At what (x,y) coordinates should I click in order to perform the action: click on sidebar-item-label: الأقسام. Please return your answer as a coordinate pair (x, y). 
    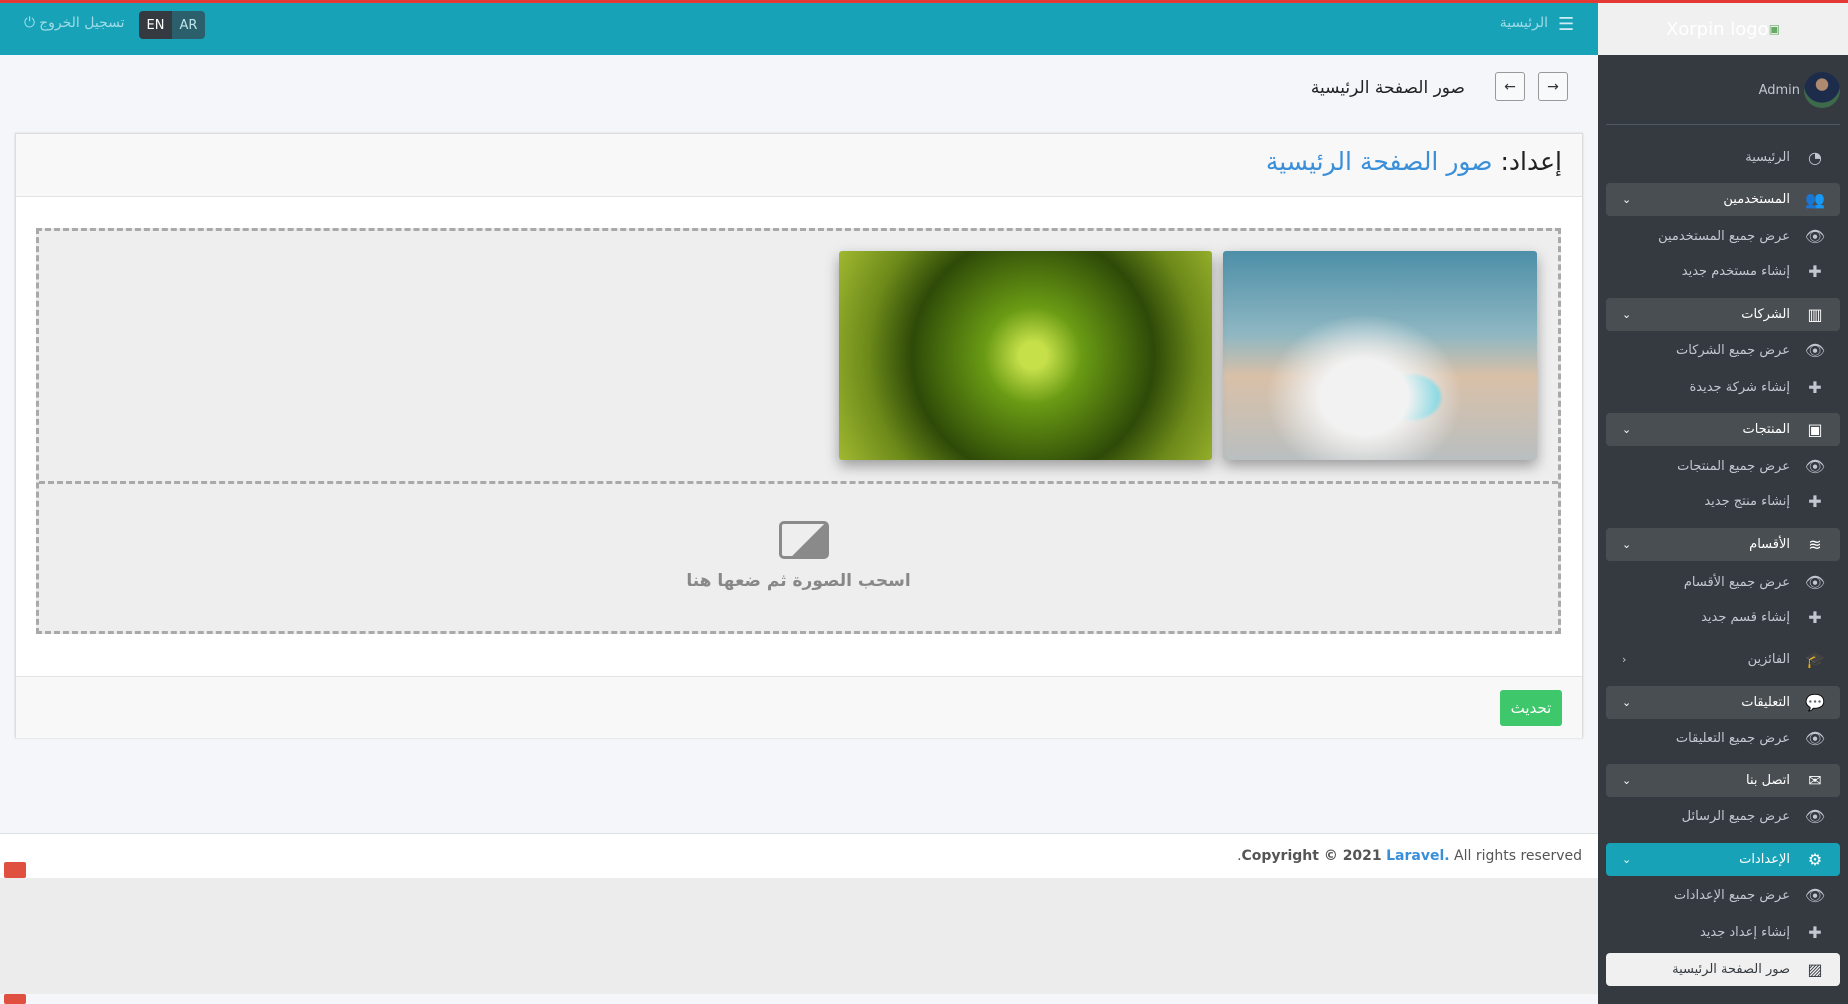
    Looking at the image, I should click on (1769, 544).